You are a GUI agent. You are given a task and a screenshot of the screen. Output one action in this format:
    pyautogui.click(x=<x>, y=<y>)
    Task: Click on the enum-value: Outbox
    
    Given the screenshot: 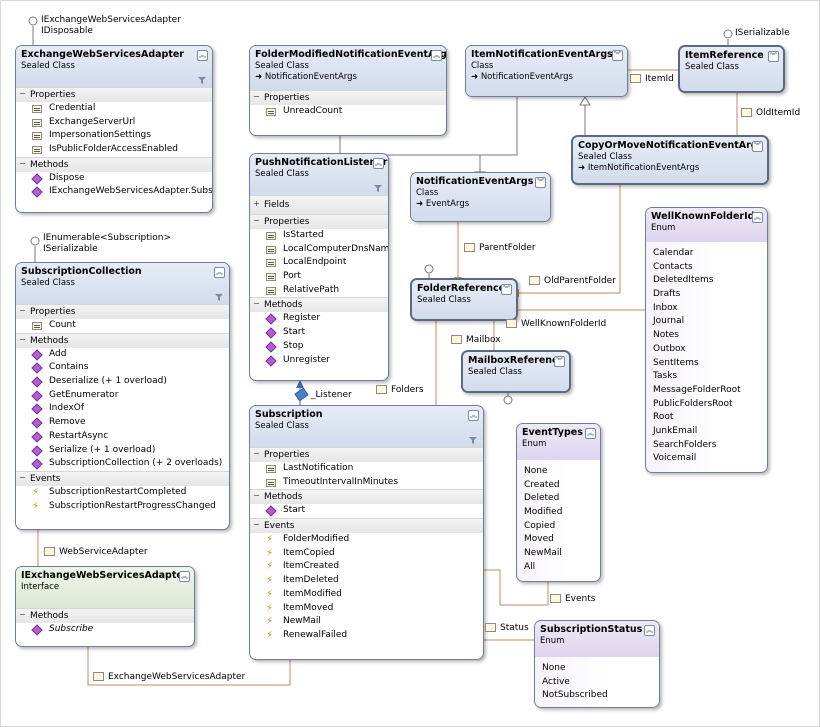 What is the action you would take?
    pyautogui.click(x=706, y=350)
    